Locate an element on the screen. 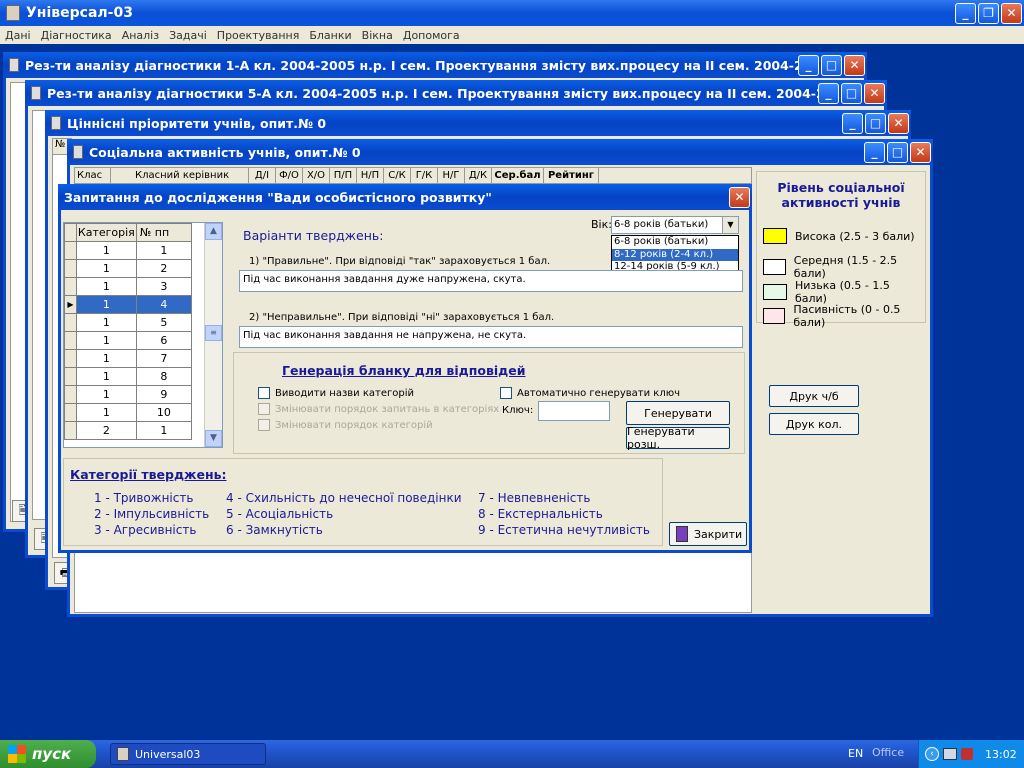 This screenshot has height=768, width=1024. table-row: 15 is located at coordinates (128, 322).